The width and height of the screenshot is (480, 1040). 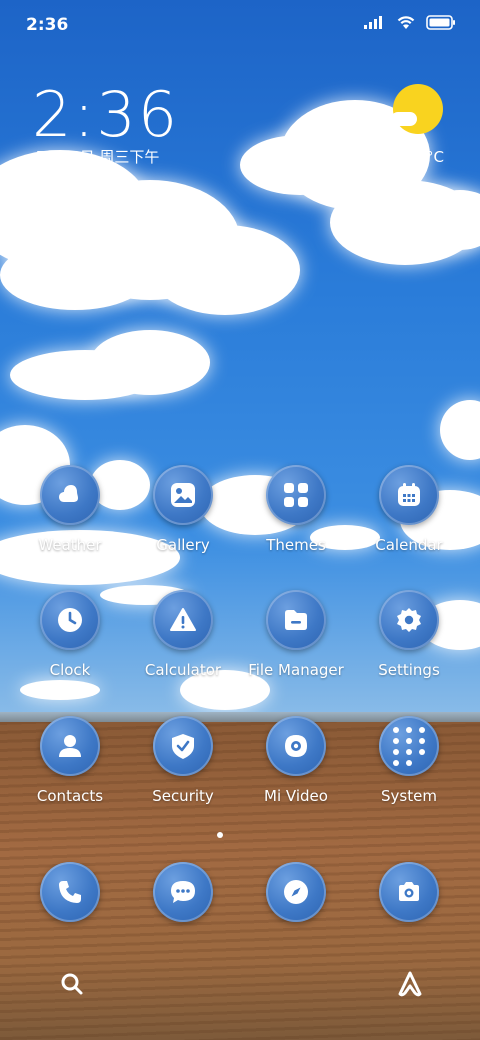 I want to click on app-label: File Manager, so click(x=296, y=670).